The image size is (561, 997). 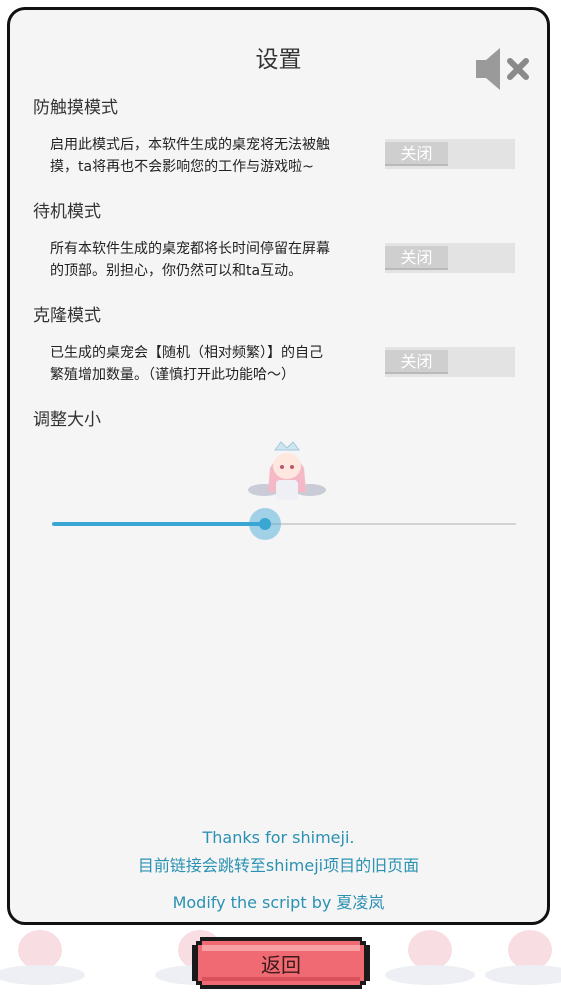 What do you see at coordinates (172, 375) in the screenshot?
I see `desc-line: 繁殖增加数量。（谨慎打开此功能哈～）` at bounding box center [172, 375].